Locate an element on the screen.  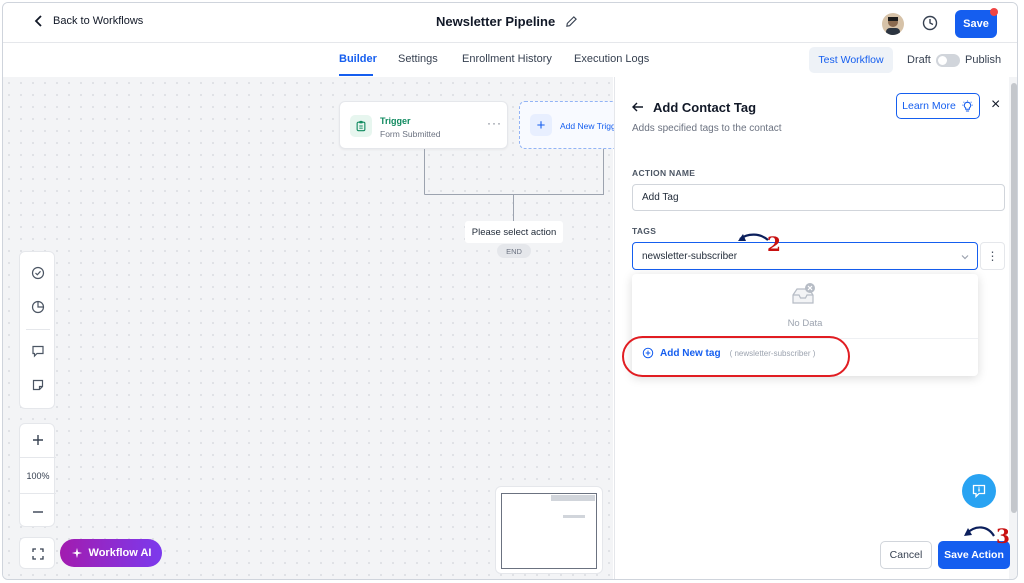
select-action-node: Please select action is located at coordinates (514, 232).